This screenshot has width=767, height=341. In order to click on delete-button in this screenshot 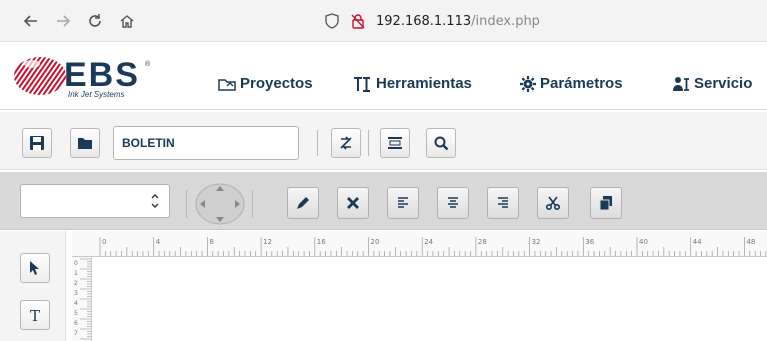, I will do `click(353, 203)`.